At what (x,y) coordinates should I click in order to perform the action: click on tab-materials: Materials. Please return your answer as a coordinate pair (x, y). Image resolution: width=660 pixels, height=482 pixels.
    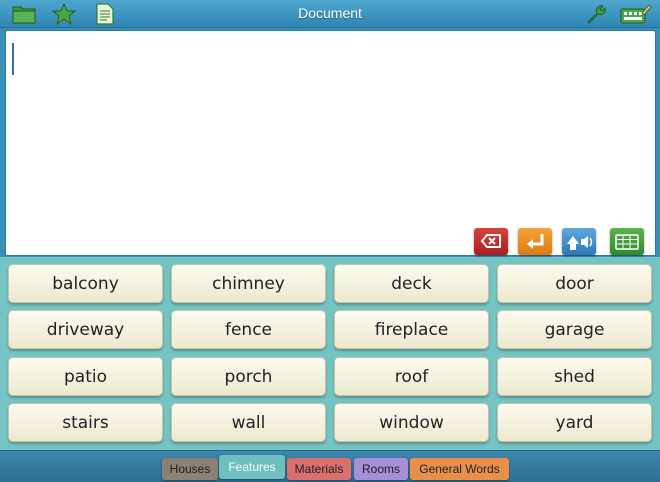
    Looking at the image, I should click on (319, 469).